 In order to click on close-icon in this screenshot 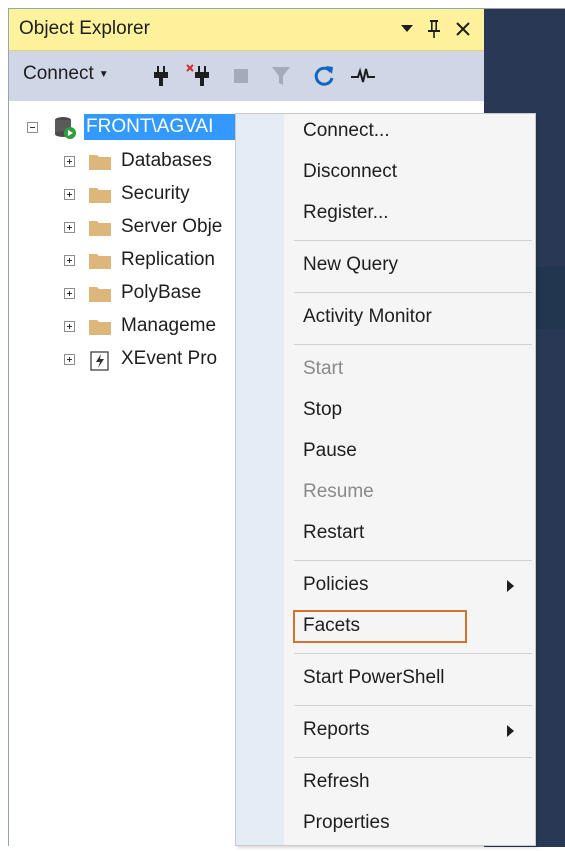, I will do `click(463, 29)`.